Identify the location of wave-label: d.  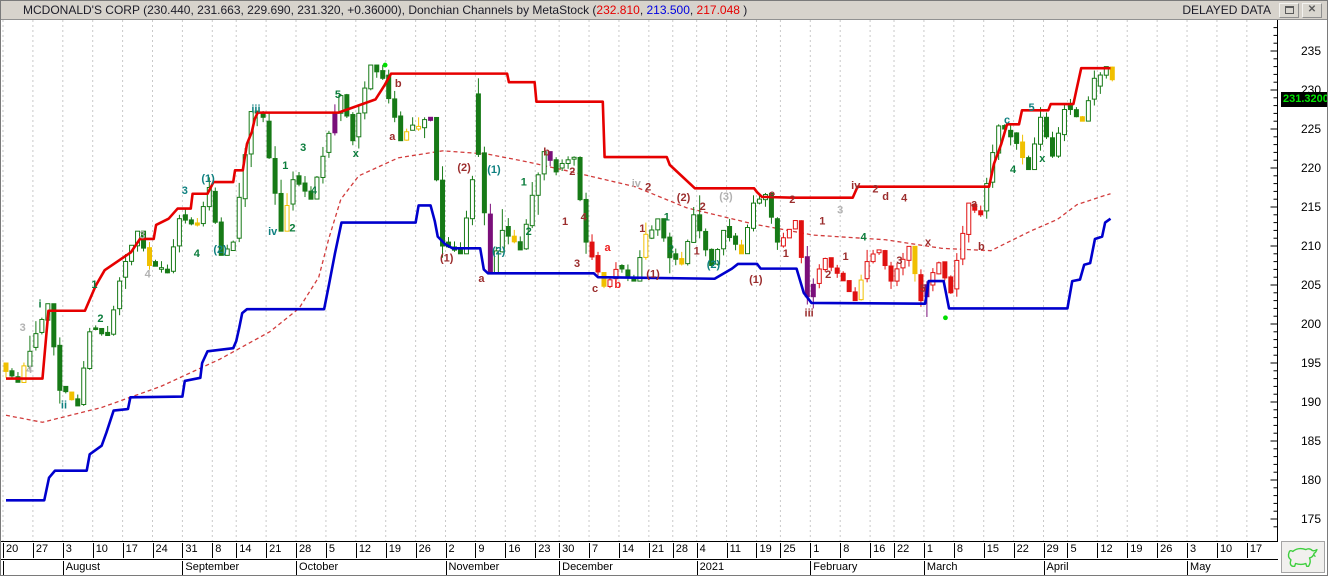
(885, 197).